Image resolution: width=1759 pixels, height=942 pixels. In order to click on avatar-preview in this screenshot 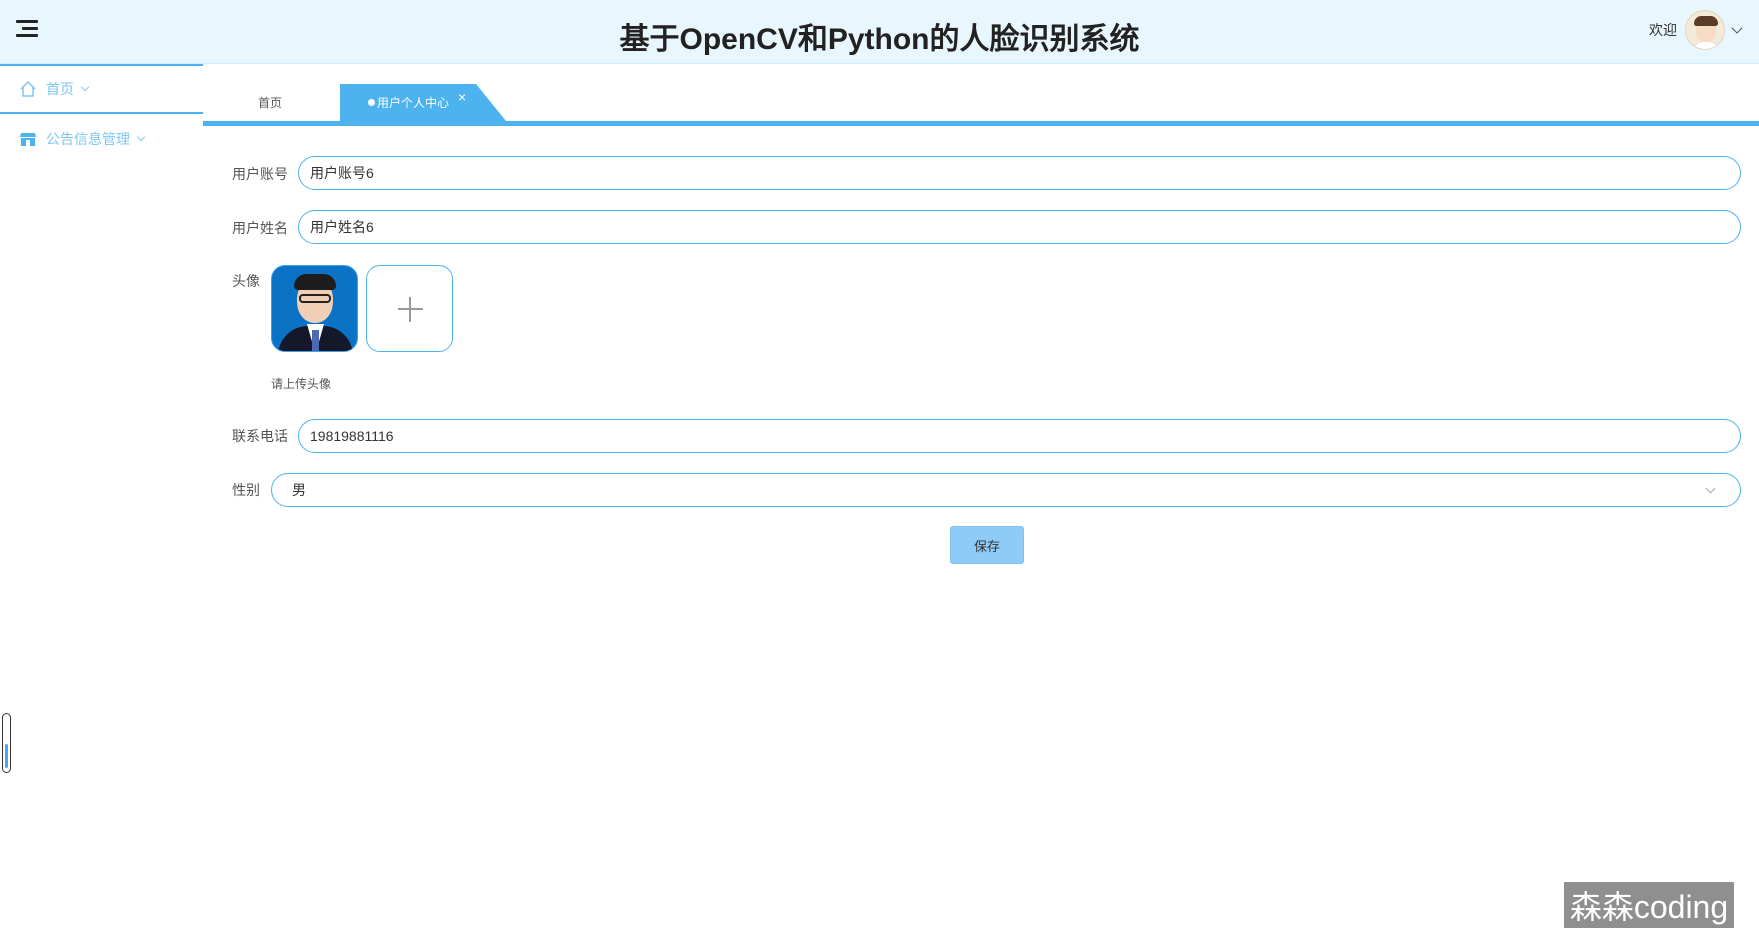, I will do `click(314, 308)`.